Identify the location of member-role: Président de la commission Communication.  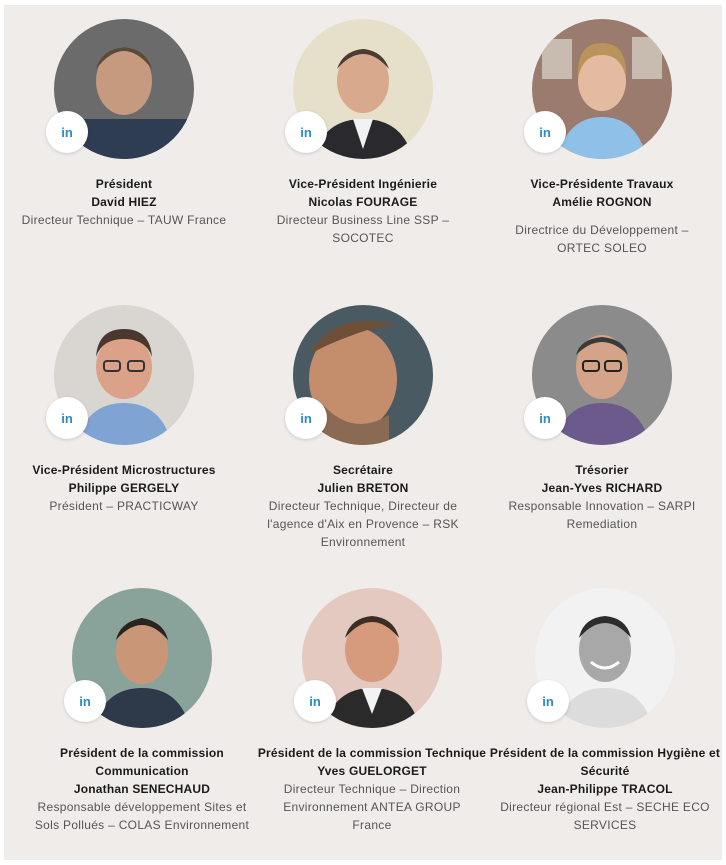
(142, 762).